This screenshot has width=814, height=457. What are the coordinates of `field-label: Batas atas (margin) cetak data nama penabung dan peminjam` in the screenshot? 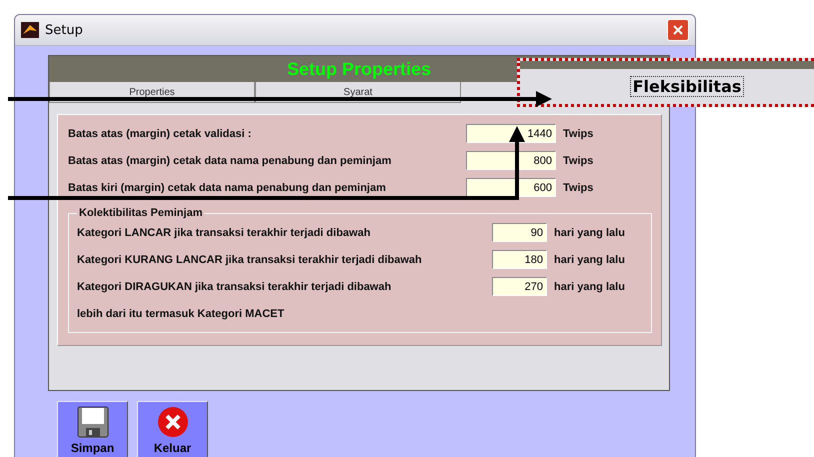 It's located at (230, 160).